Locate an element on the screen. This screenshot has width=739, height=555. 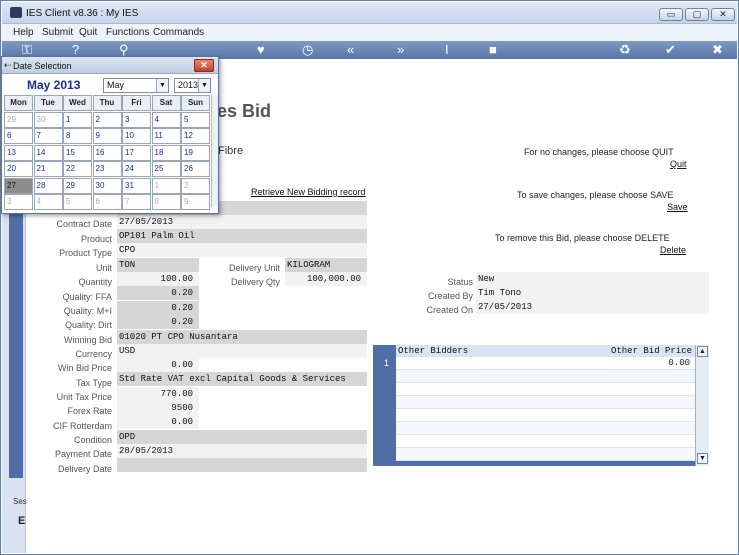
check-icon: ✔ is located at coordinates (670, 50).